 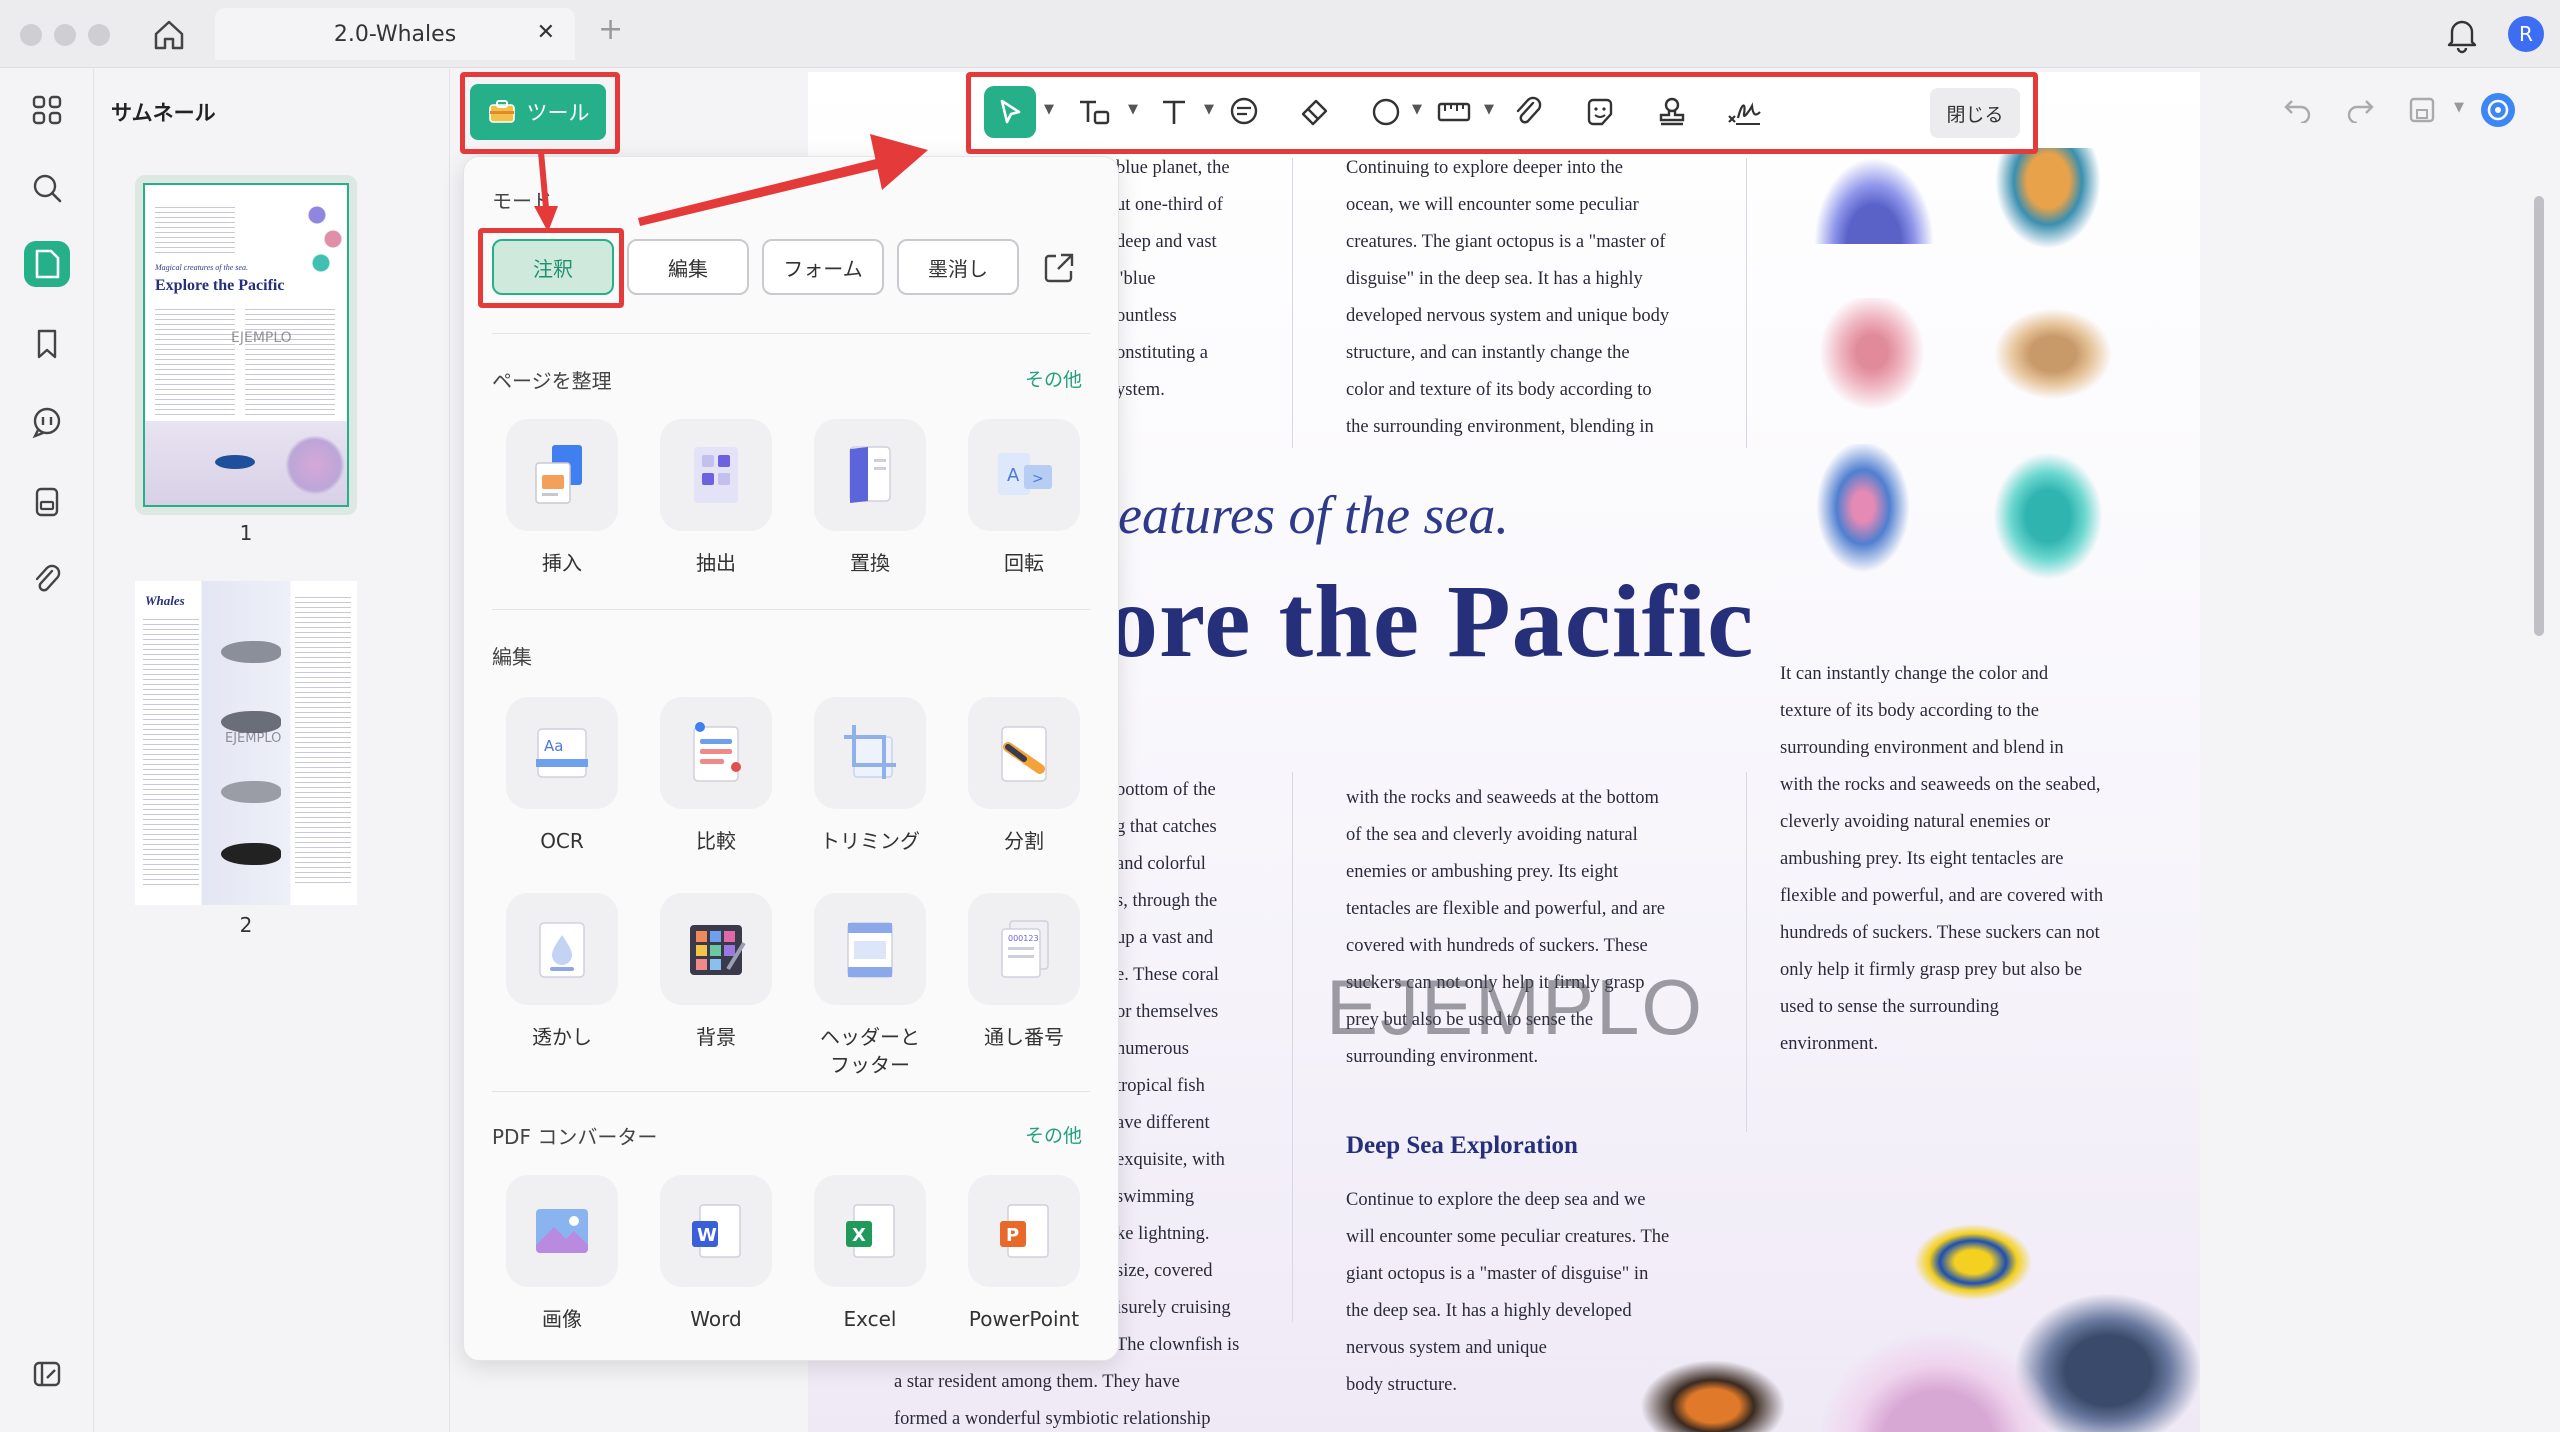 What do you see at coordinates (870, 475) in the screenshot?
I see `replace-page-icon` at bounding box center [870, 475].